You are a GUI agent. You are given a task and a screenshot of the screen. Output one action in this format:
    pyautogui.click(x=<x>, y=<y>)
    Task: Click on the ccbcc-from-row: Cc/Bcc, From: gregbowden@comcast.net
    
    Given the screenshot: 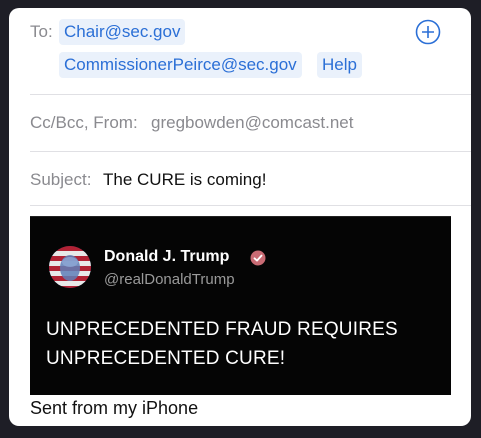 What is the action you would take?
    pyautogui.click(x=240, y=123)
    